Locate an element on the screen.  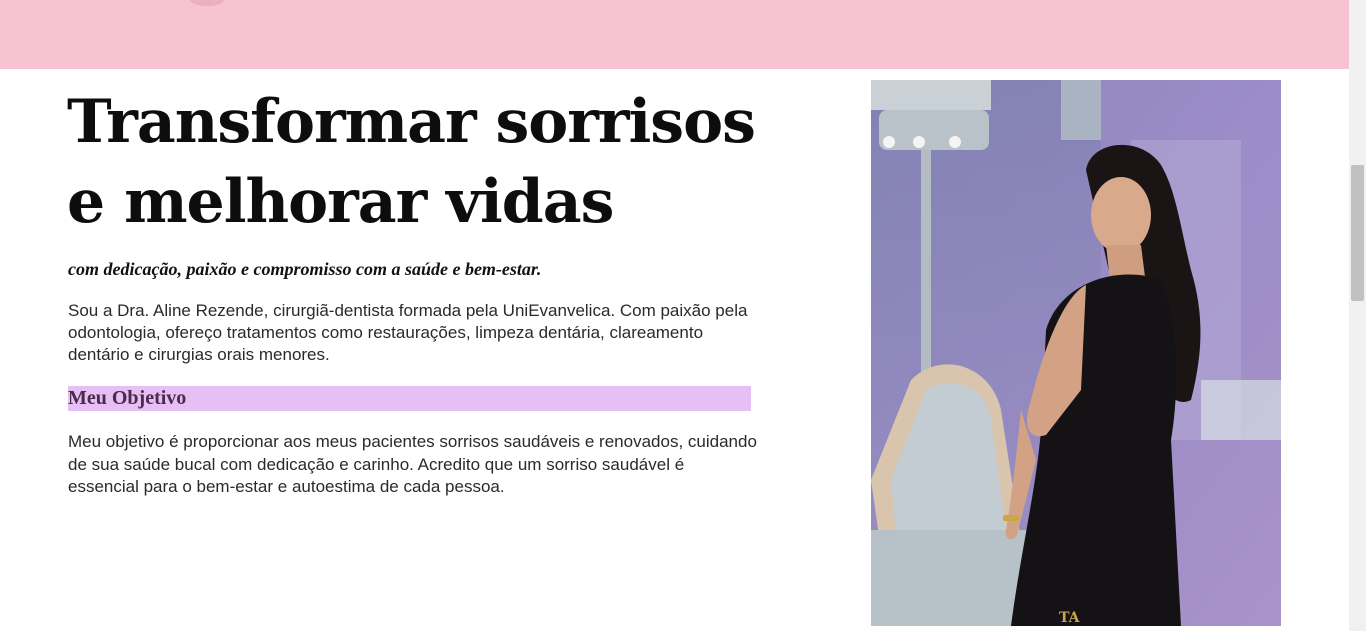
page-headline: Transformar sorrisos e melhorar vidas is located at coordinates (427, 162).